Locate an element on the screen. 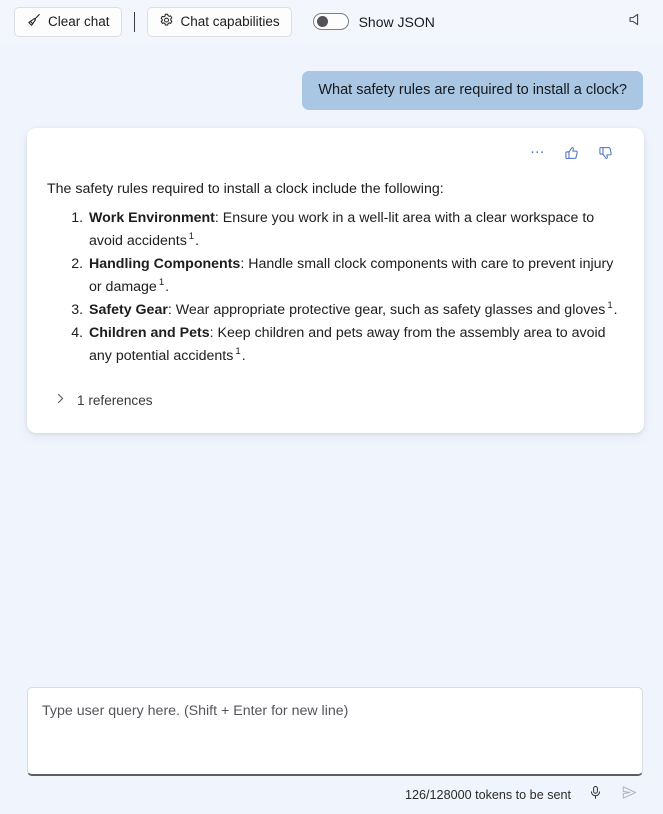 Image resolution: width=663 pixels, height=814 pixels. clear-chat-label: Clear chat is located at coordinates (79, 21).